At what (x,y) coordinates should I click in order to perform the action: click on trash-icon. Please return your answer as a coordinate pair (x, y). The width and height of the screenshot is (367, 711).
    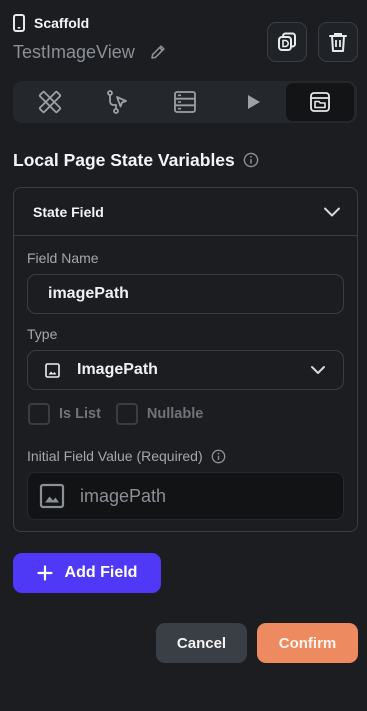
    Looking at the image, I should click on (338, 42).